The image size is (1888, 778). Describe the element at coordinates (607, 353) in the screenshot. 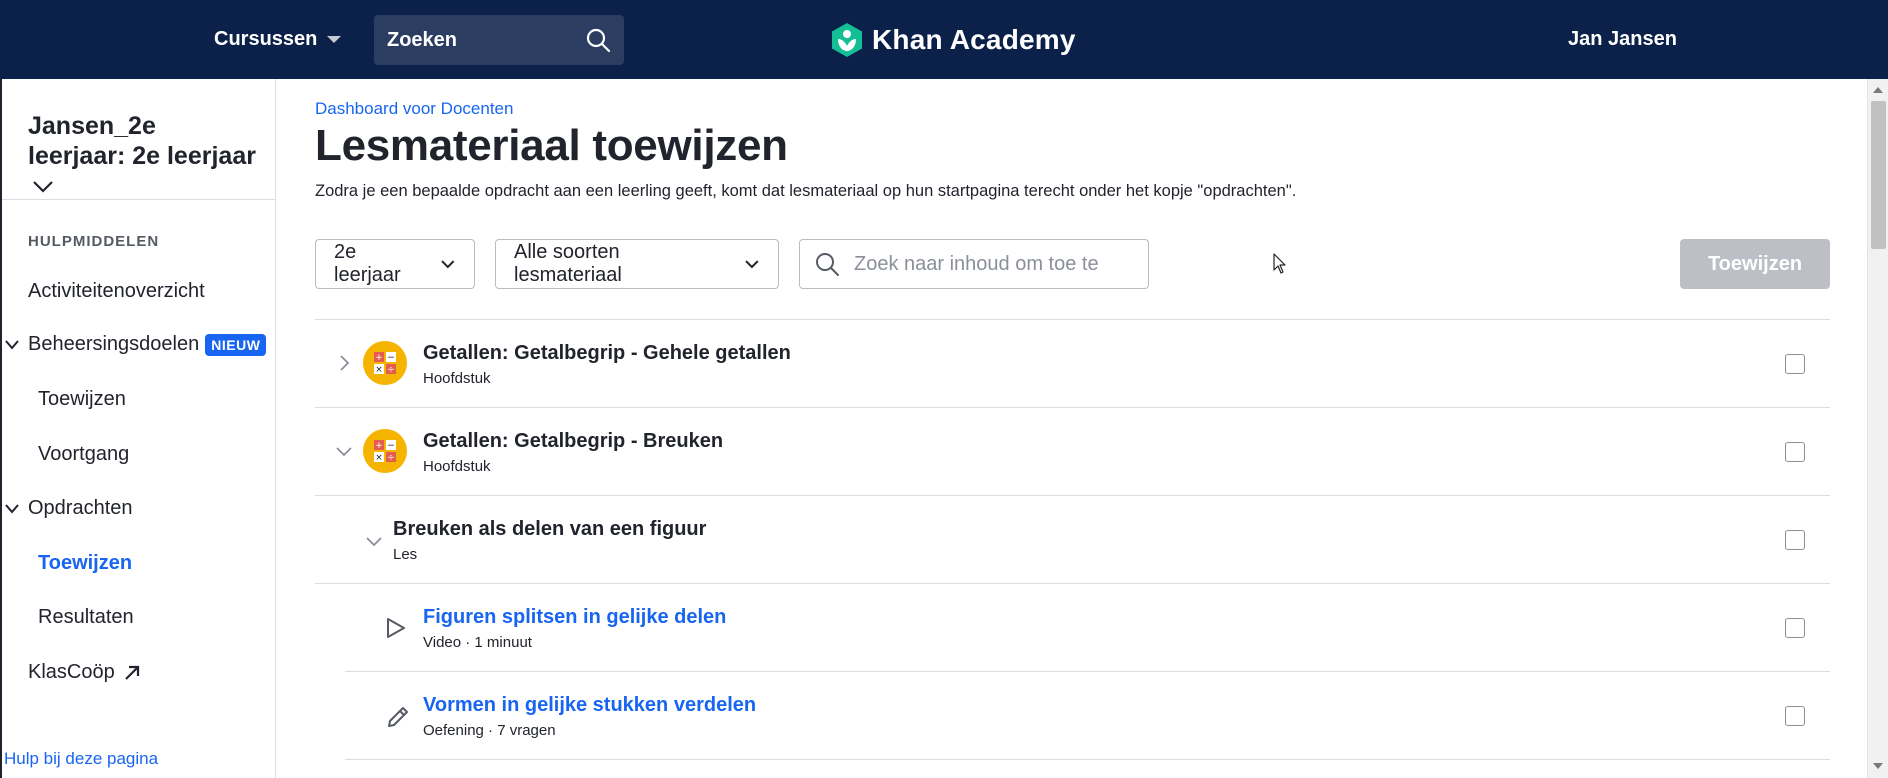

I see `unit-title: Getallen: Getalbegrip - Gehele getallen` at that location.